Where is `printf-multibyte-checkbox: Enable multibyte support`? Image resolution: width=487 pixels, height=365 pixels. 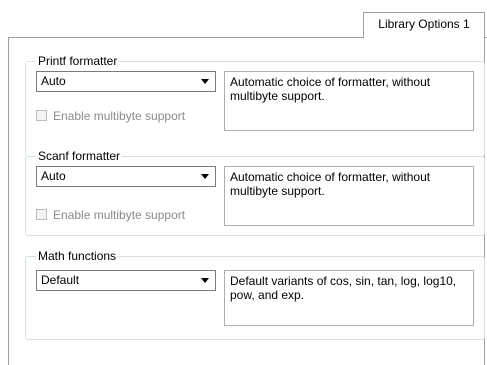 printf-multibyte-checkbox: Enable multibyte support is located at coordinates (110, 116).